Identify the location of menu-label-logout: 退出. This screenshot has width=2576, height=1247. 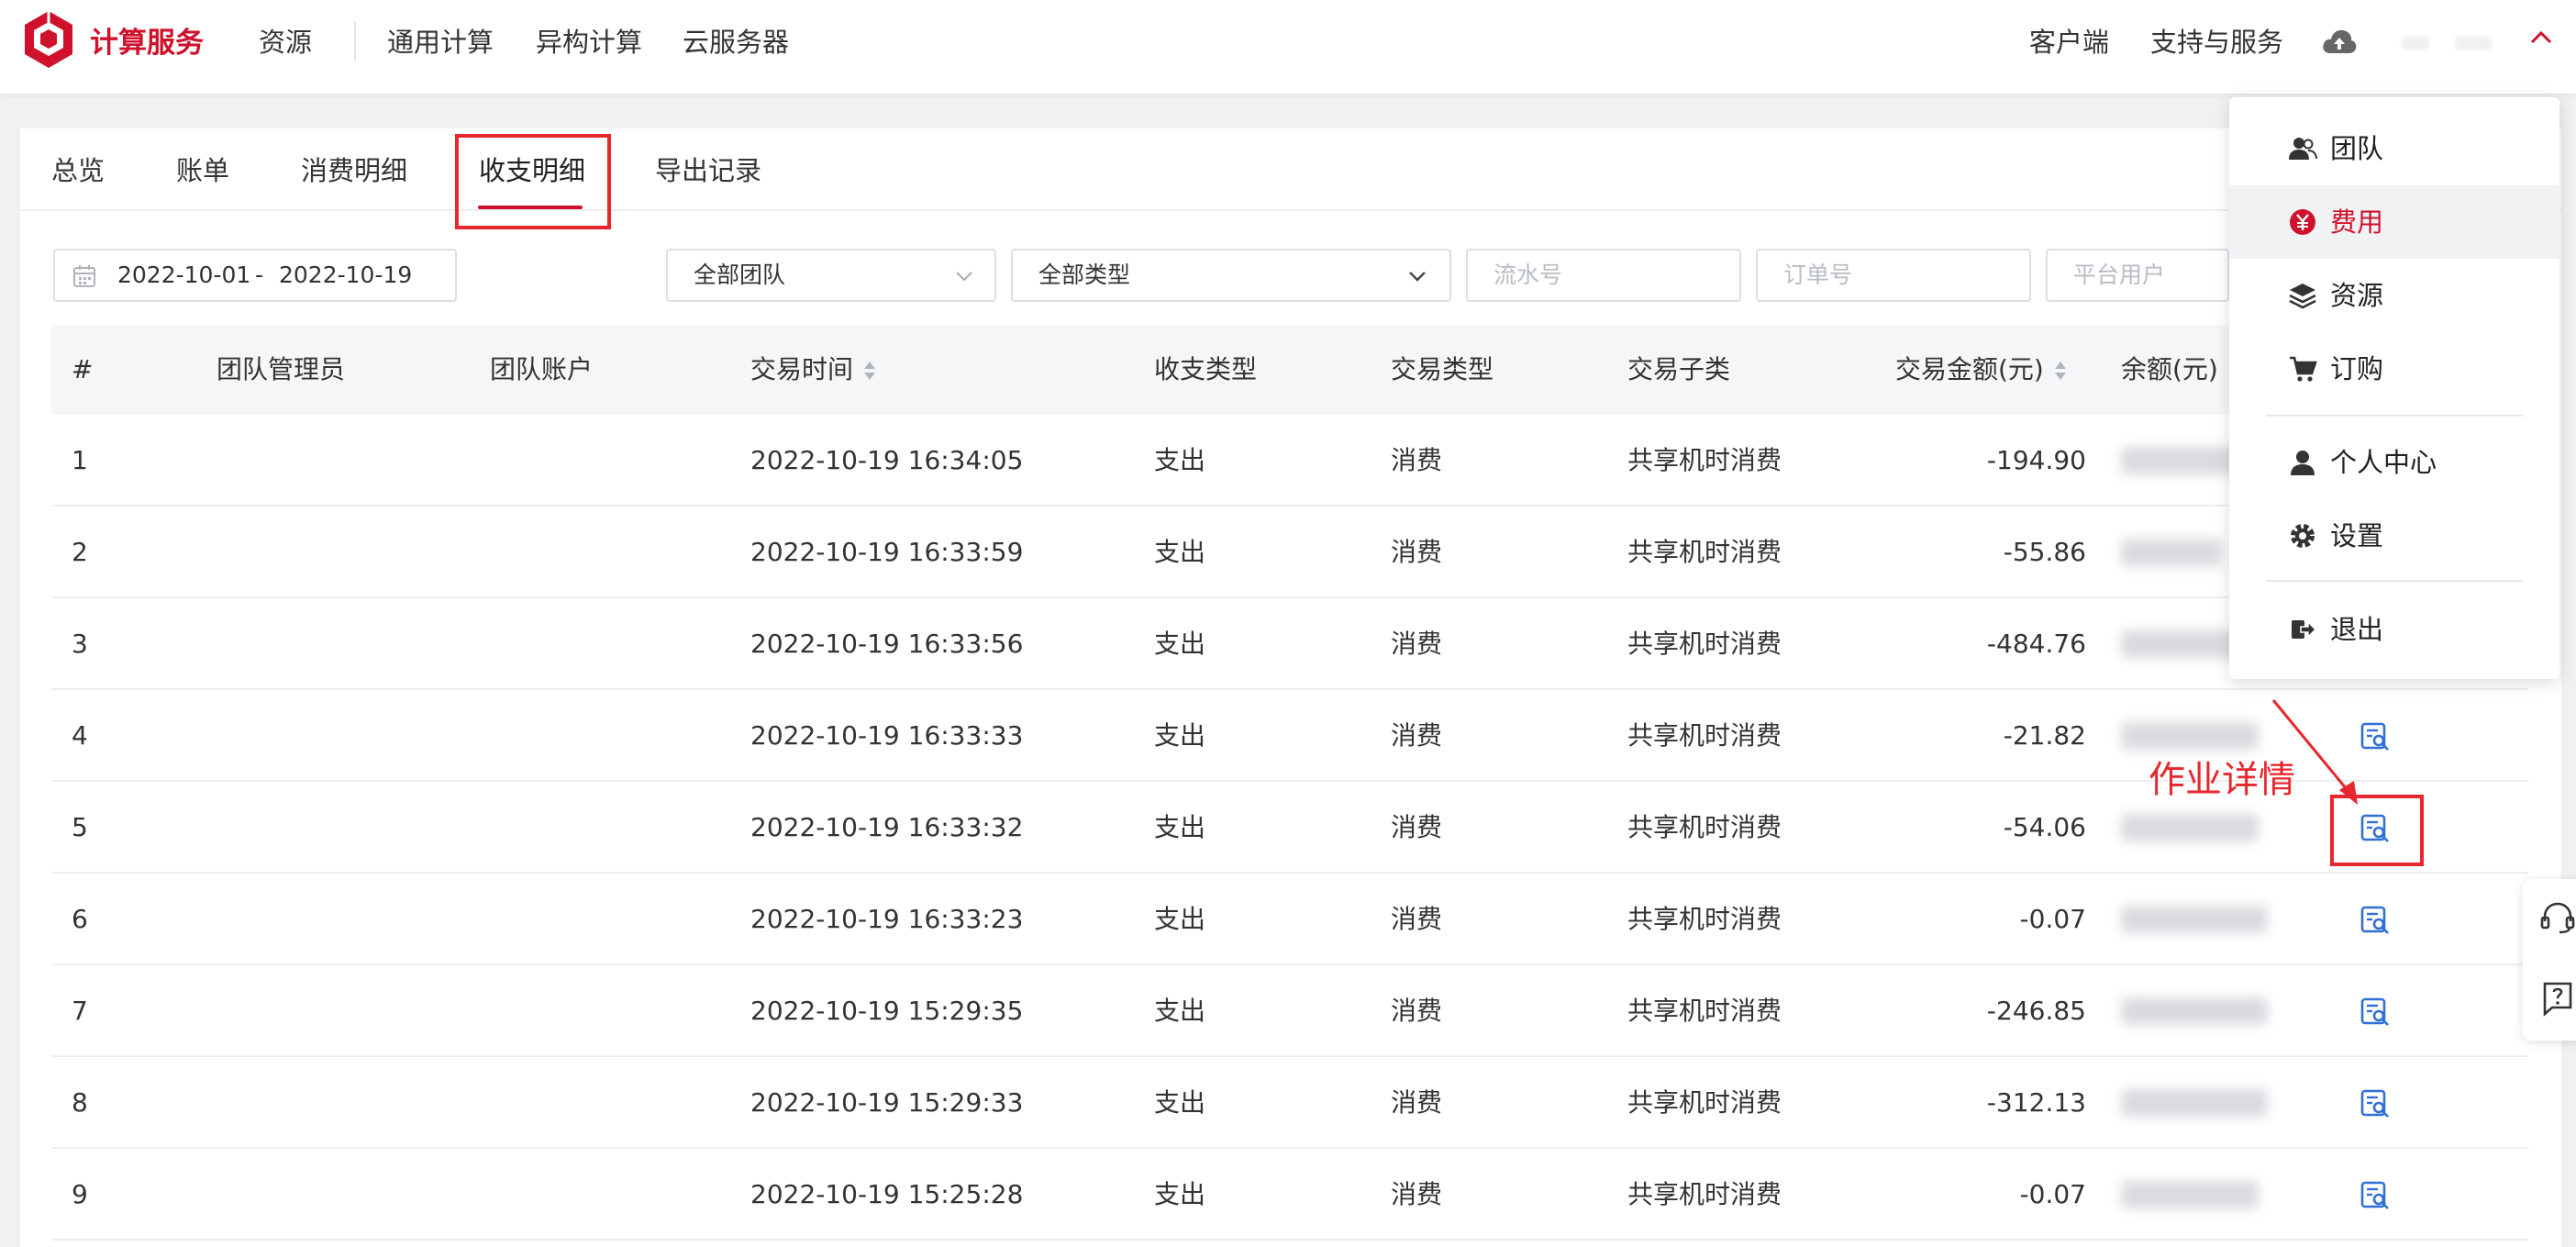
(2357, 629).